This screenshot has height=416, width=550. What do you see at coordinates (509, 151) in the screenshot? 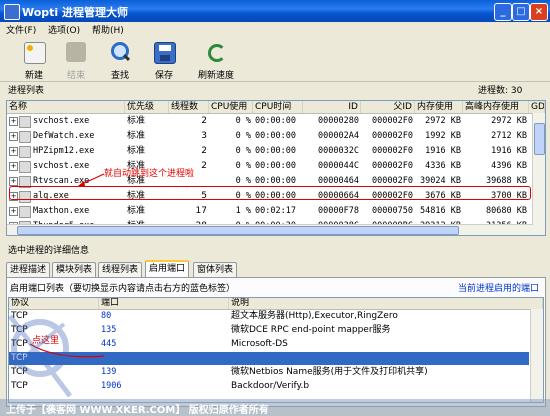
I see `process-cell-peak-memory: 1916 KB` at bounding box center [509, 151].